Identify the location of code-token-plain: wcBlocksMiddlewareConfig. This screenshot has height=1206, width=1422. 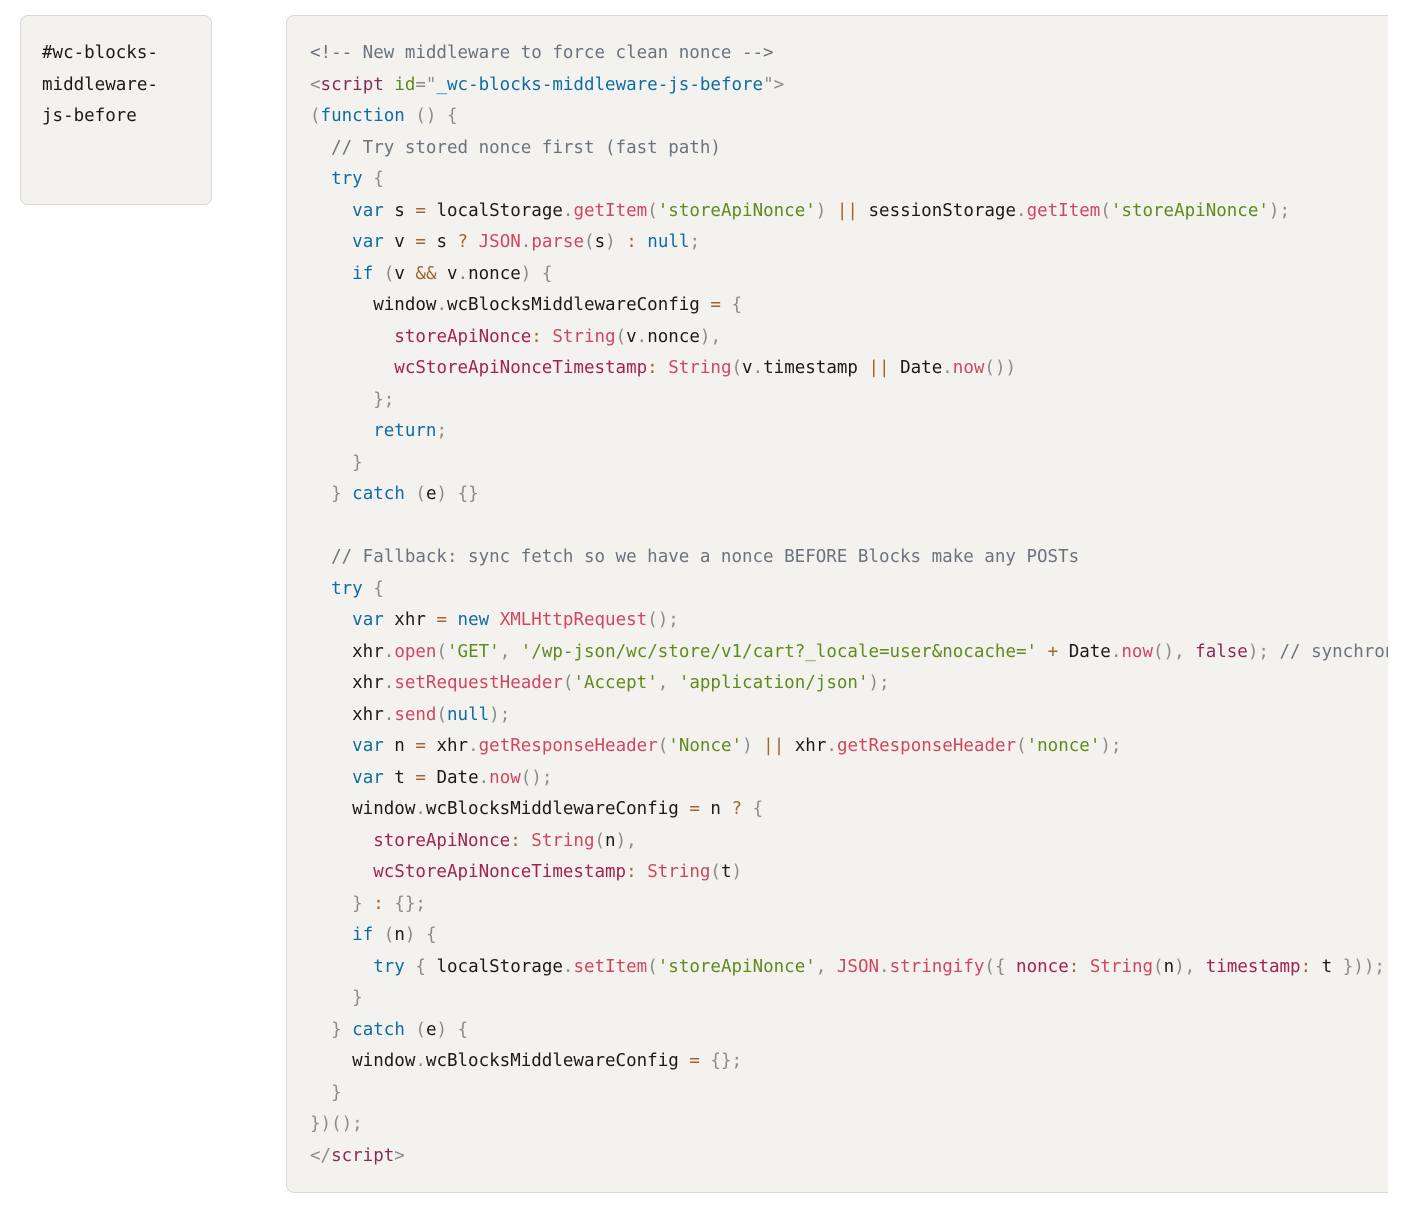
(557, 809).